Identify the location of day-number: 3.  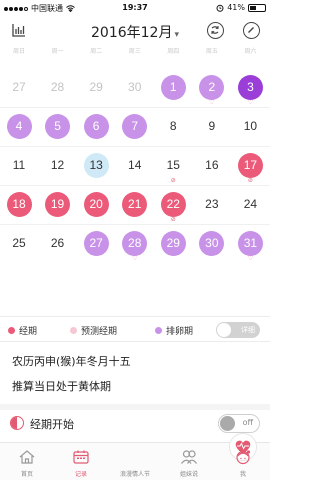
(250, 87).